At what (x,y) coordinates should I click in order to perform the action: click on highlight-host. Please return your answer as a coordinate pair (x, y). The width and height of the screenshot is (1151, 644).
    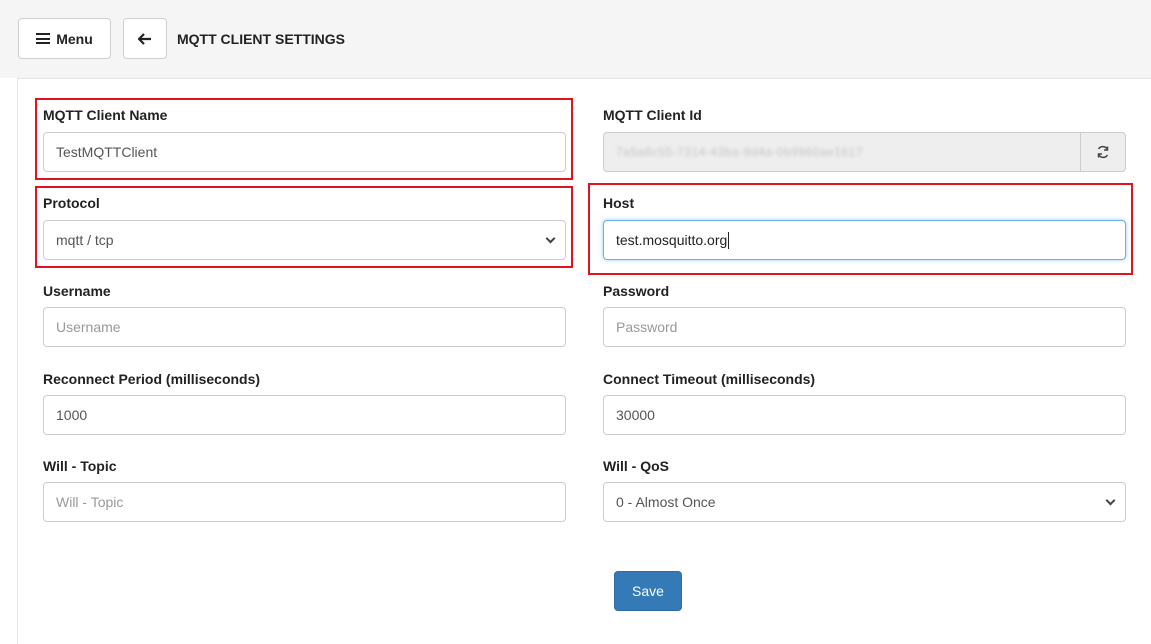
    Looking at the image, I should click on (860, 229).